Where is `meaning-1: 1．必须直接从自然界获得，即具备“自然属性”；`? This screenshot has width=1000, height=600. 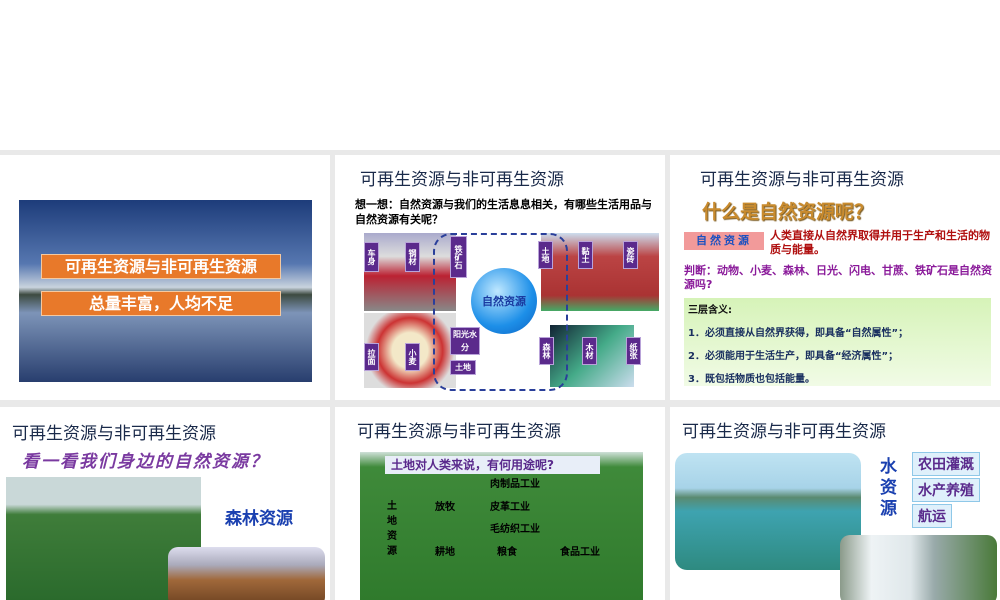
meaning-1: 1．必须直接从自然界获得，即具备“自然属性”； is located at coordinates (798, 333).